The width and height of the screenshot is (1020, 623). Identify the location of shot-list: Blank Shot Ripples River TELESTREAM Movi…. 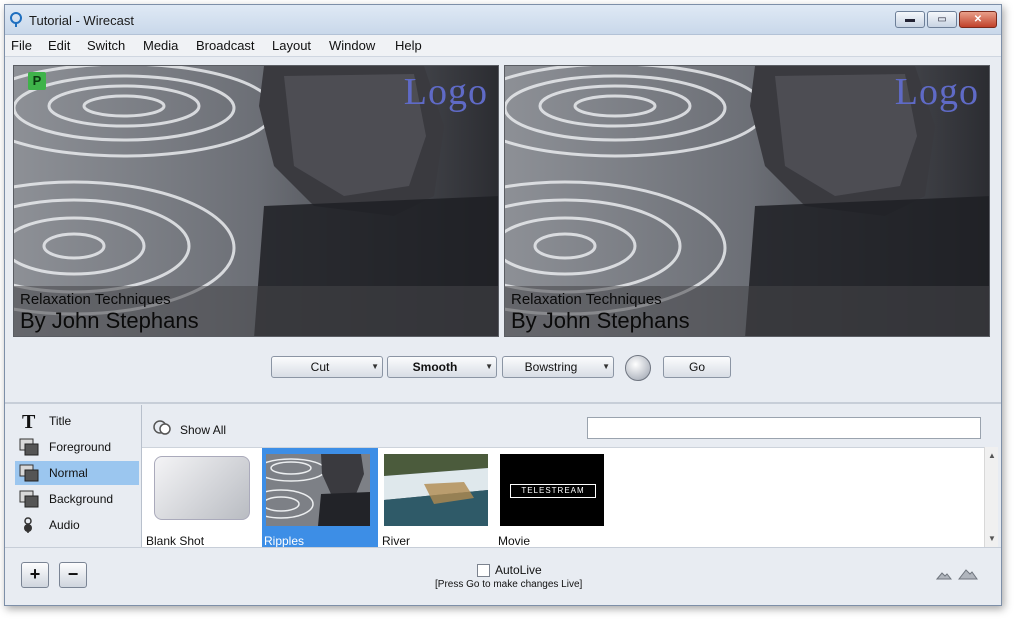
(563, 497).